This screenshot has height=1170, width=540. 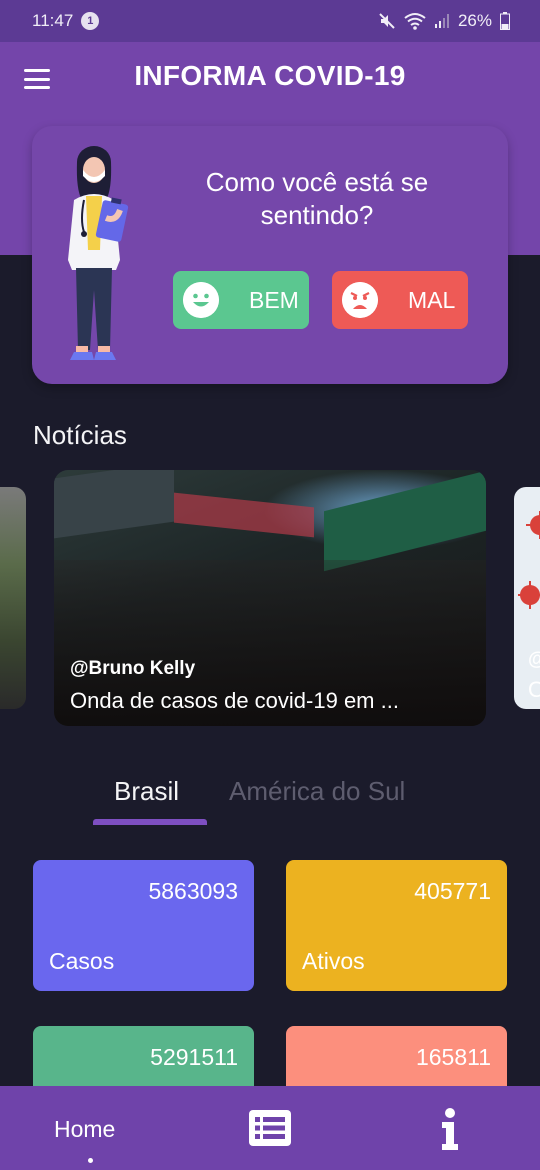 What do you see at coordinates (529, 560) in the screenshot?
I see `virus-illustration` at bounding box center [529, 560].